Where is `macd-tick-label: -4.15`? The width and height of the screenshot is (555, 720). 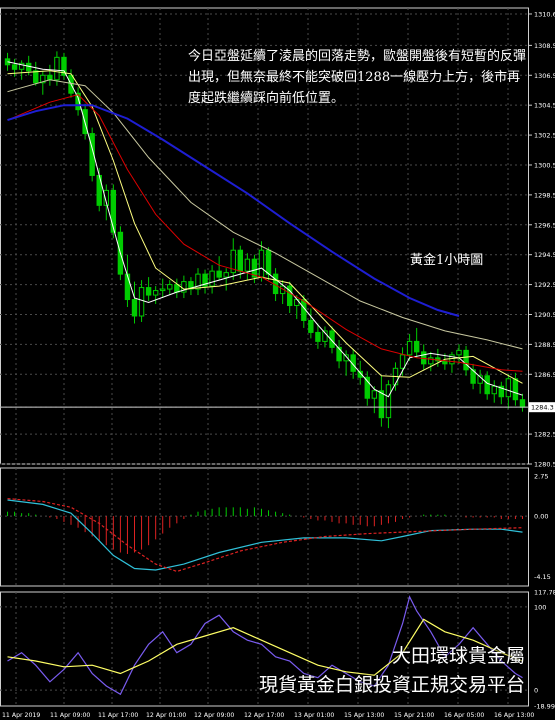
macd-tick-label: -4.15 is located at coordinates (542, 577).